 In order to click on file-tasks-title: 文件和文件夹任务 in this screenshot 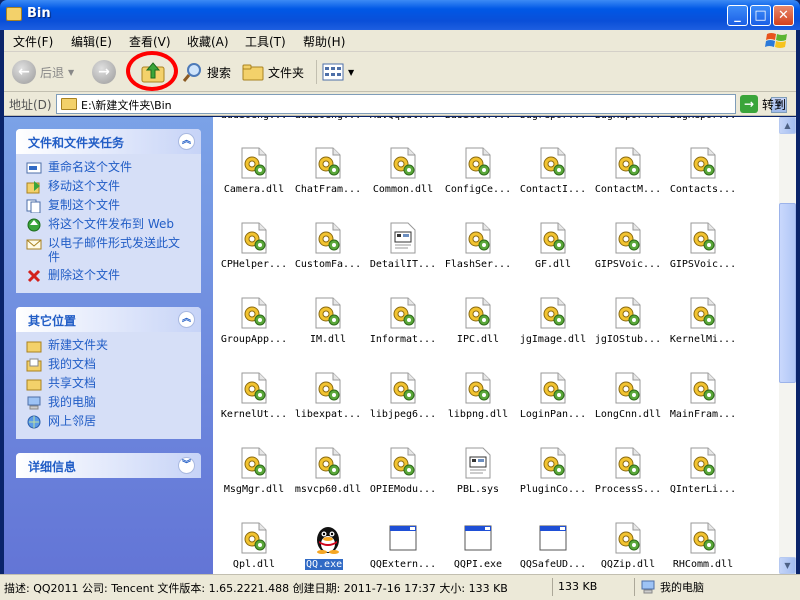, I will do `click(76, 143)`.